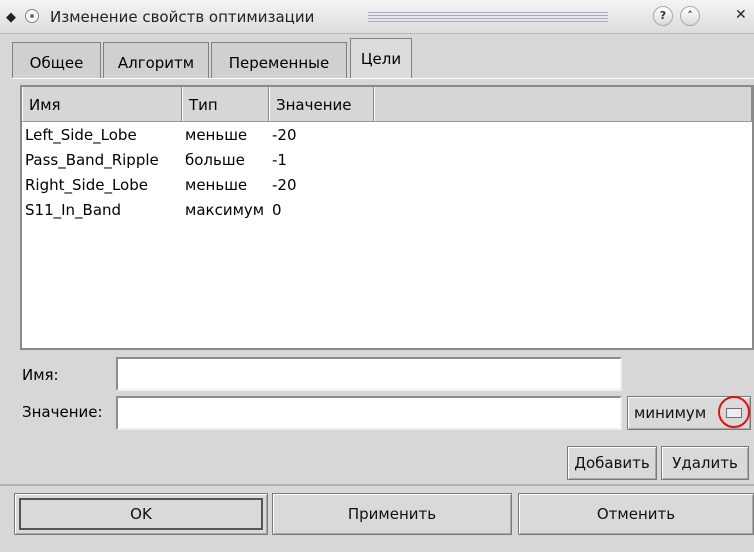  Describe the element at coordinates (32, 16) in the screenshot. I see `menu-dot-icon` at that location.